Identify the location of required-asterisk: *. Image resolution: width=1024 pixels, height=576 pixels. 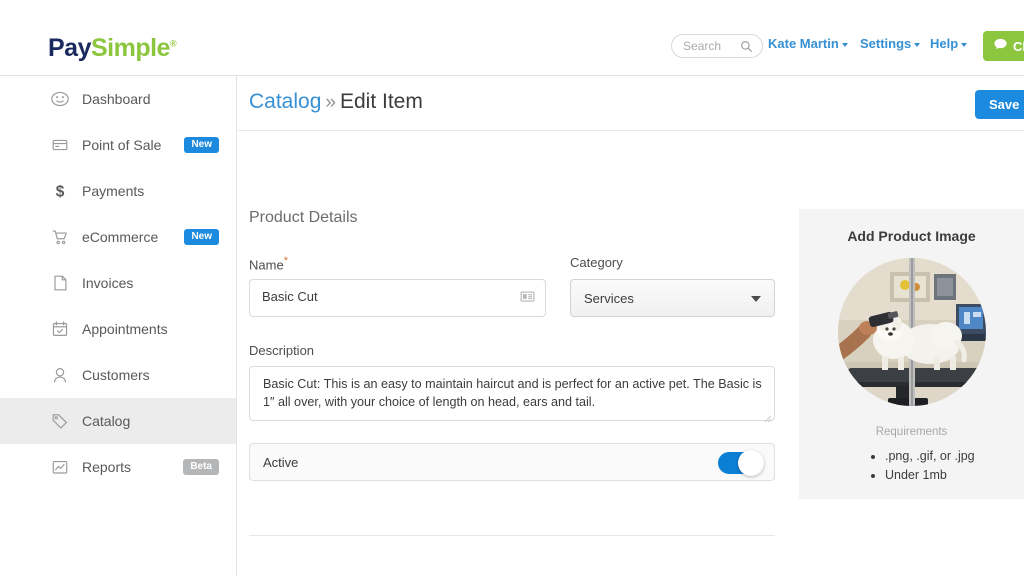
(285, 261).